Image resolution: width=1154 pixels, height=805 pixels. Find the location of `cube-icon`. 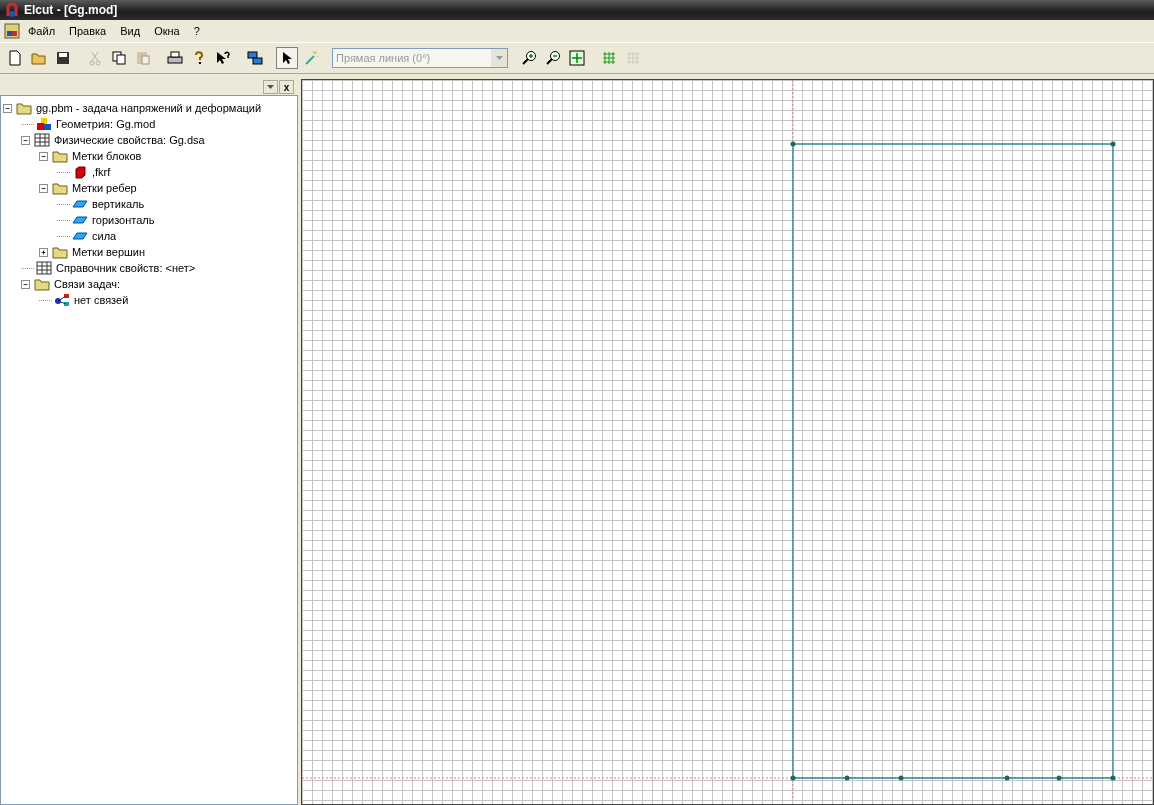

cube-icon is located at coordinates (80, 172).